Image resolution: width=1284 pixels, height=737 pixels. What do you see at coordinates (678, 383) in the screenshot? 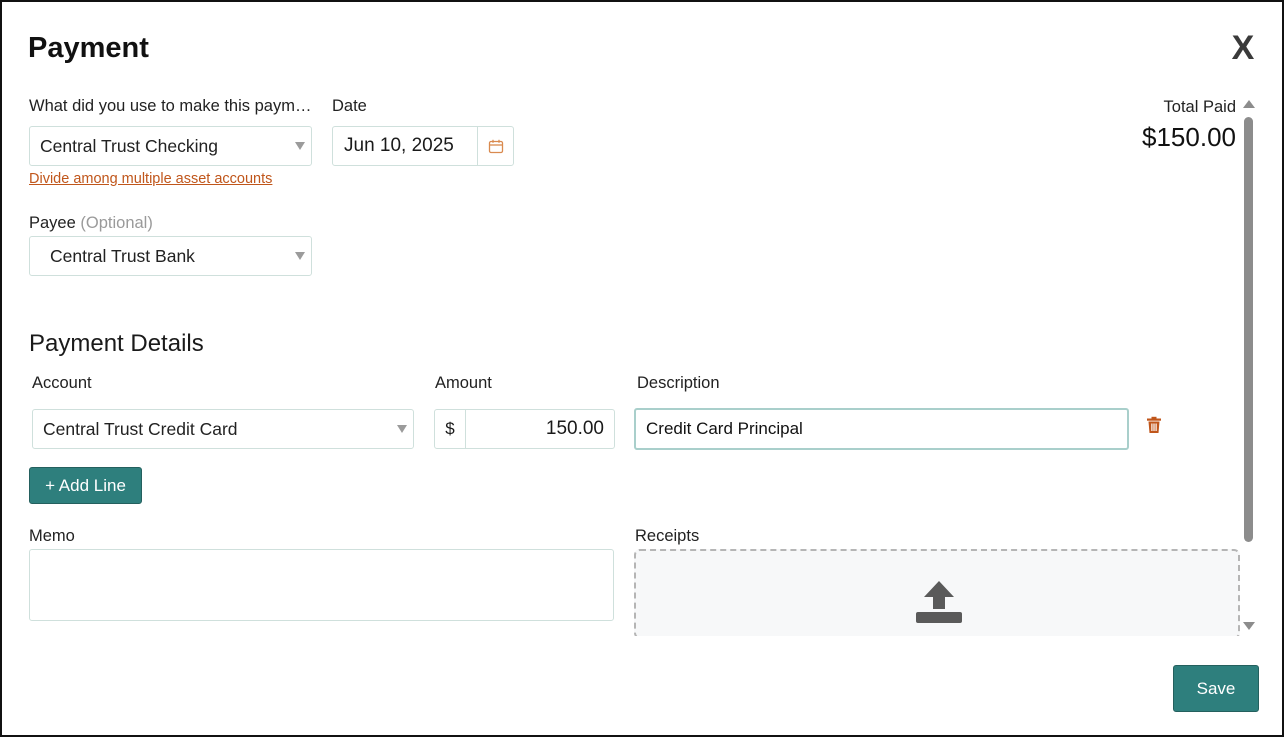
I see `description-column-header: Description` at bounding box center [678, 383].